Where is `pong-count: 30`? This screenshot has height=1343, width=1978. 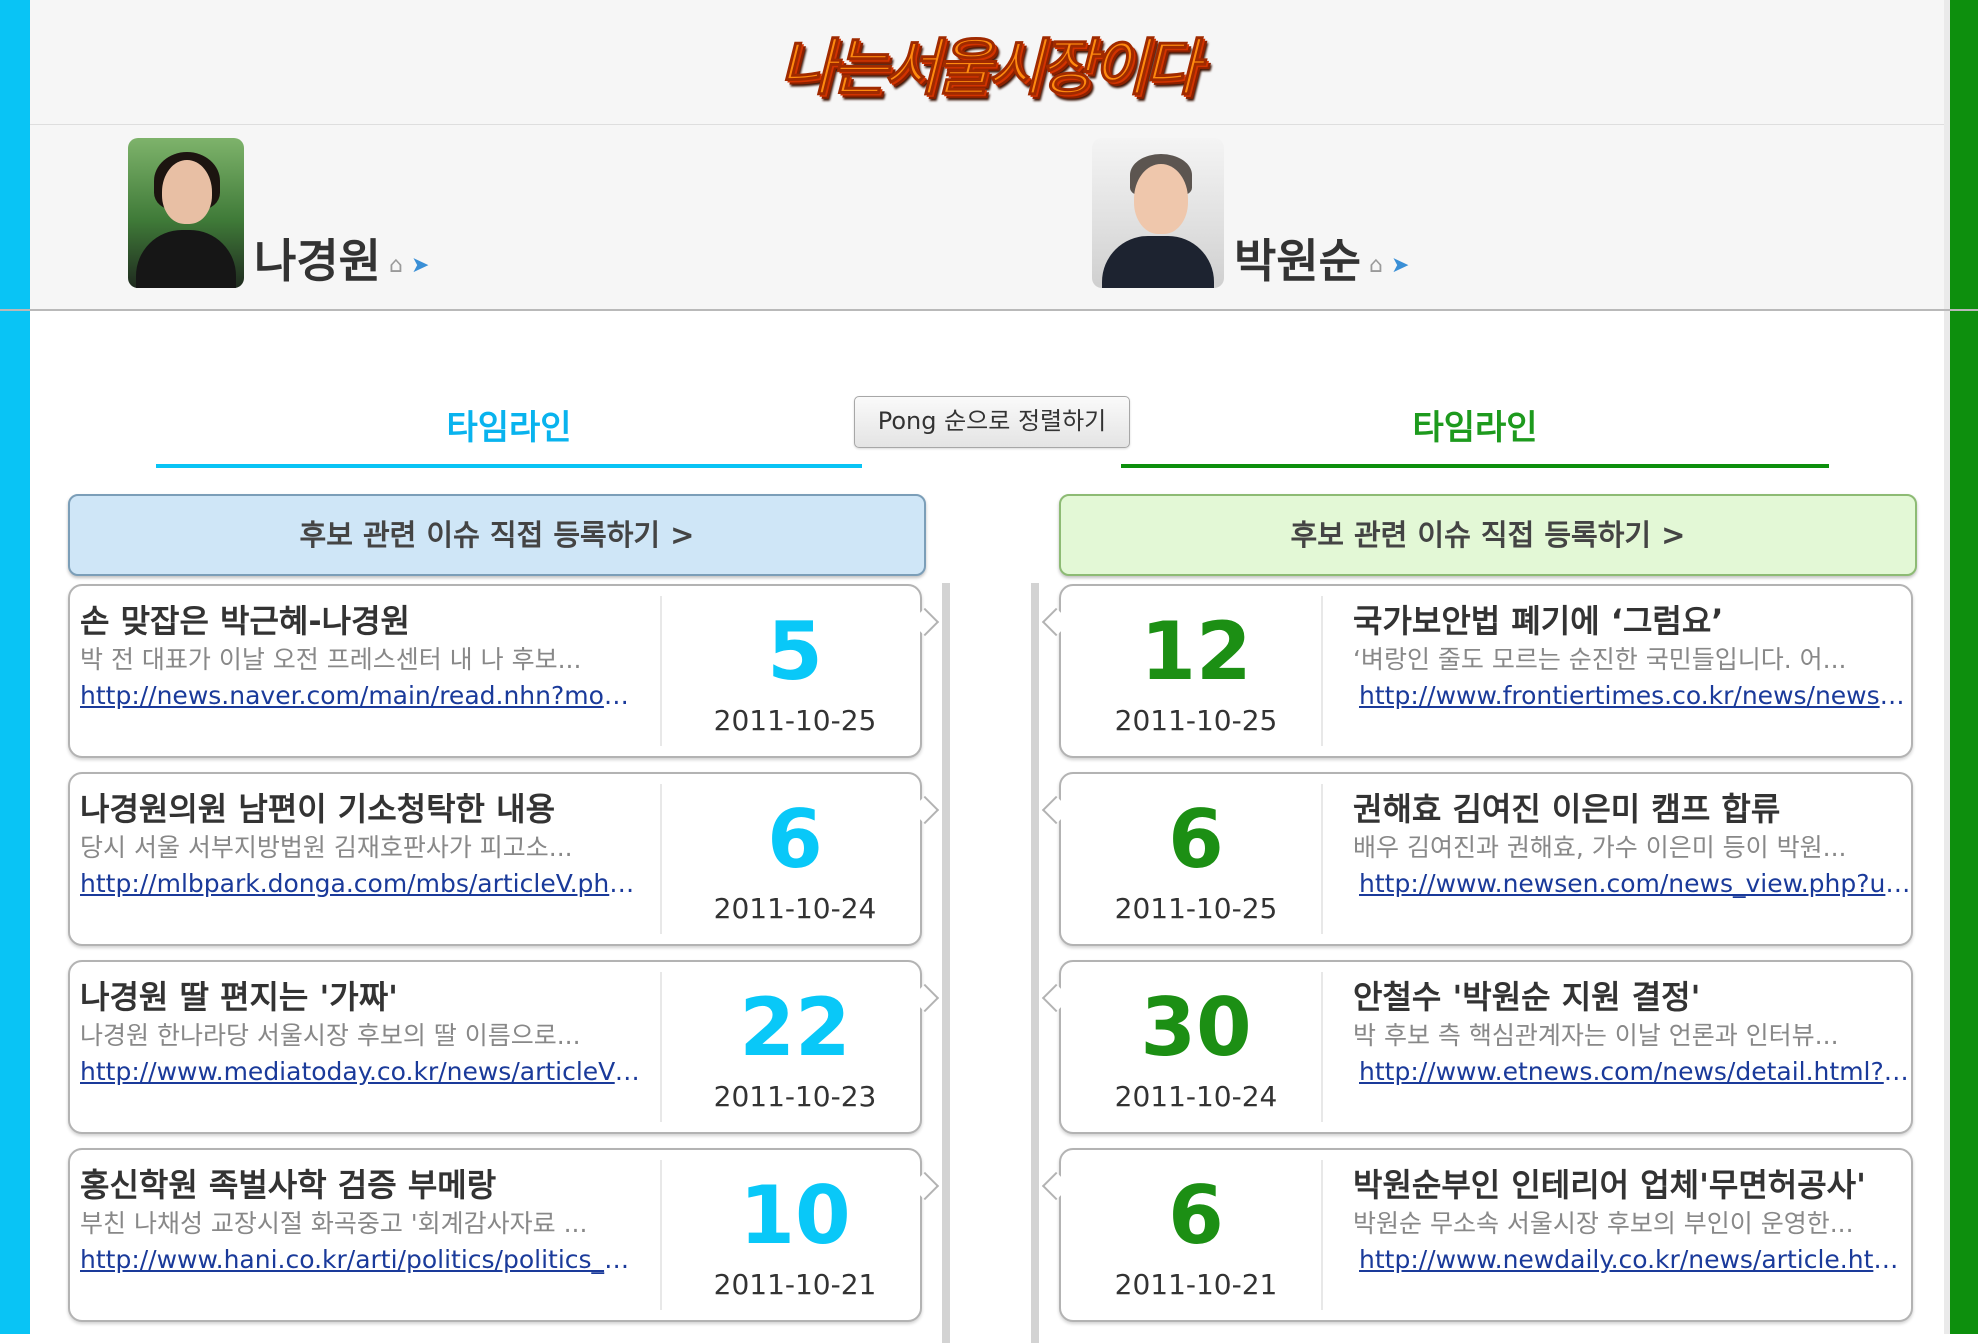 pong-count: 30 is located at coordinates (1196, 1028).